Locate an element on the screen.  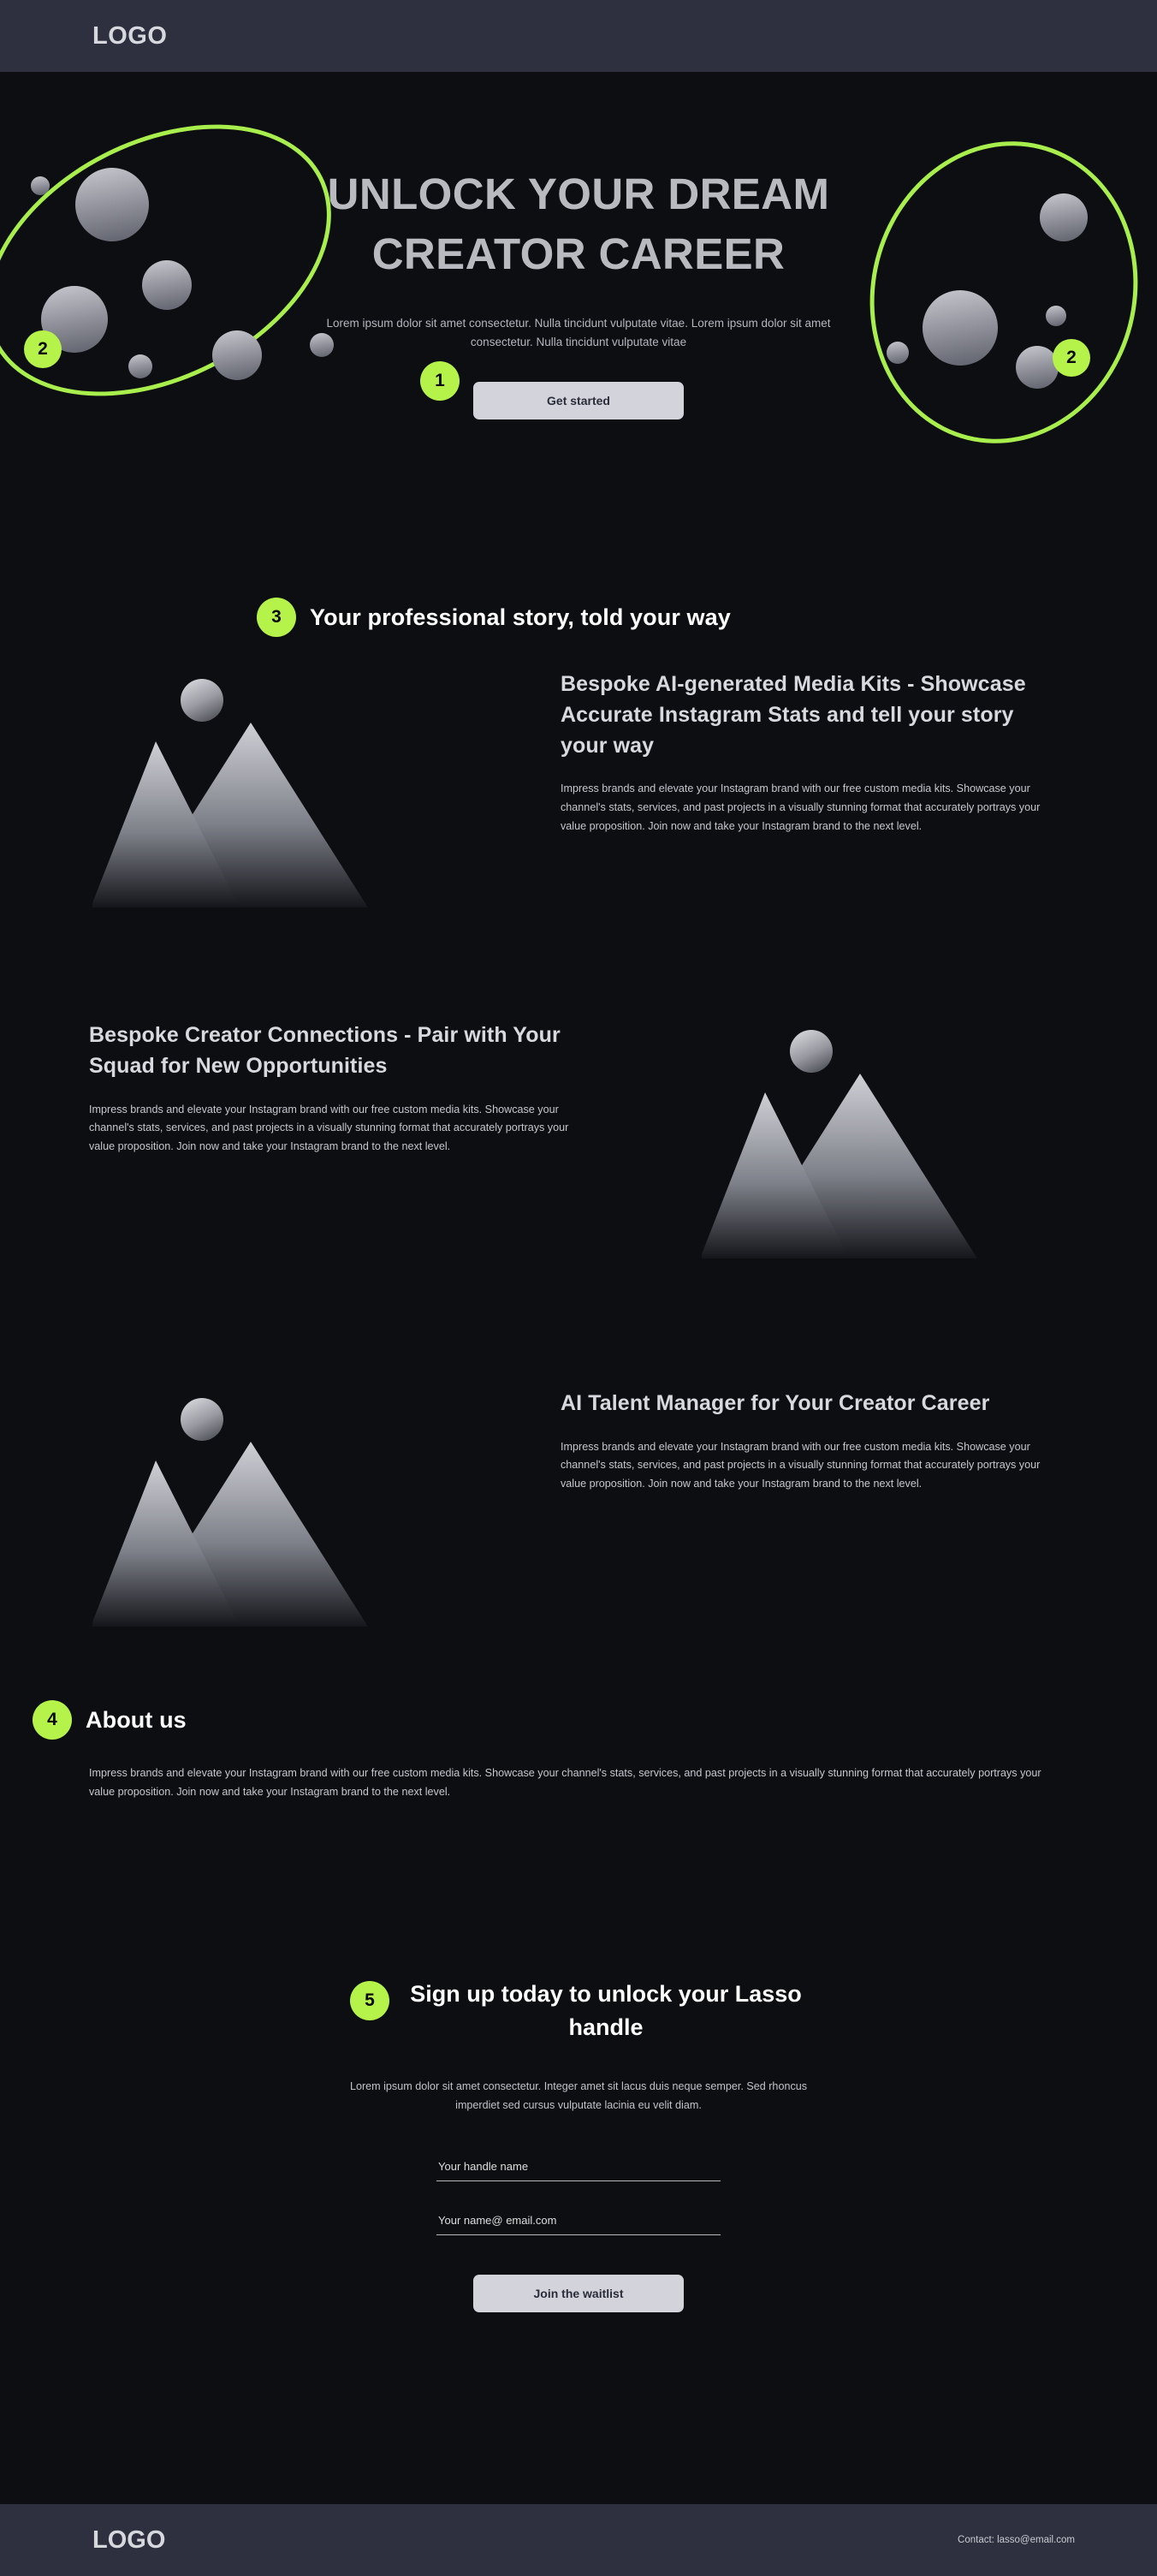
get-started-button: Get started is located at coordinates (578, 401).